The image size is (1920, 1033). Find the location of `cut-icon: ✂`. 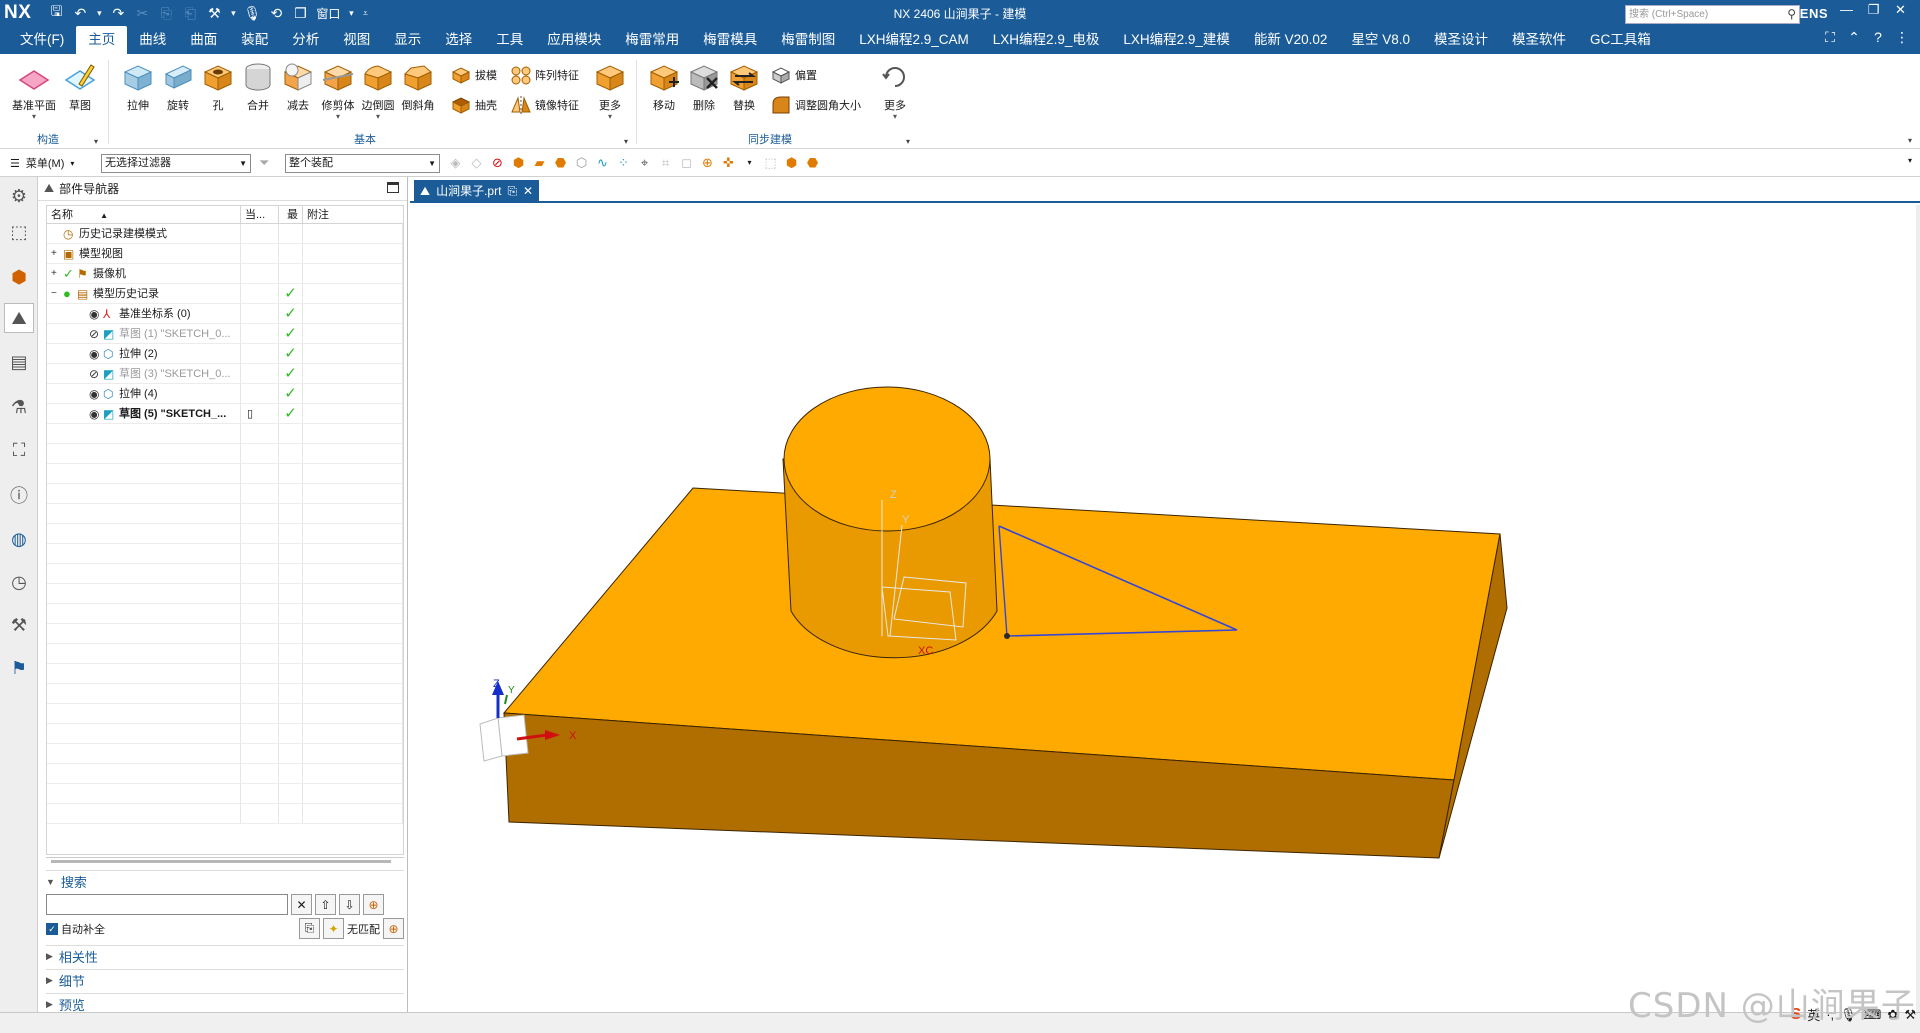

cut-icon: ✂ is located at coordinates (142, 13).